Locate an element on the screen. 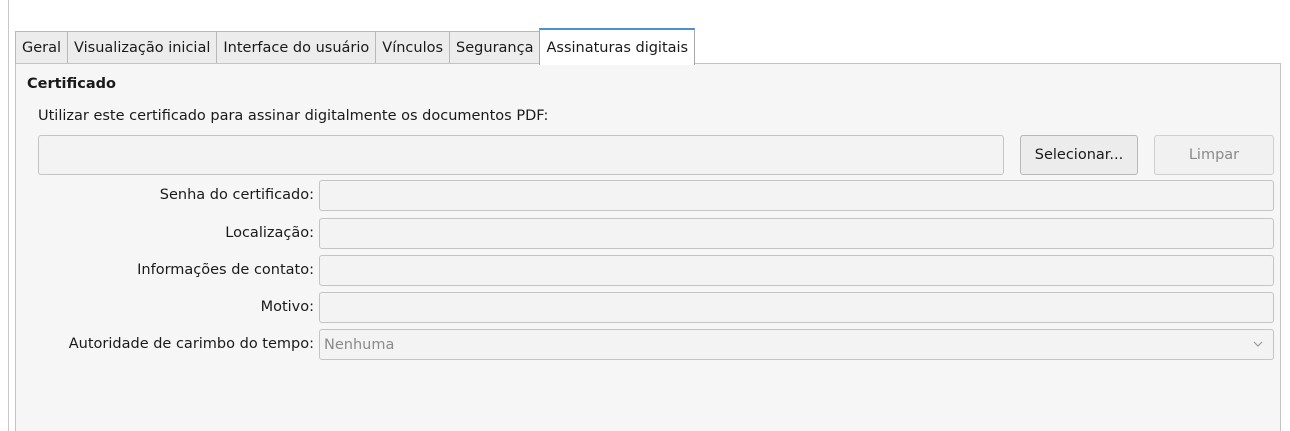 This screenshot has width=1290, height=431. tab-seguranca: Segurança is located at coordinates (495, 47).